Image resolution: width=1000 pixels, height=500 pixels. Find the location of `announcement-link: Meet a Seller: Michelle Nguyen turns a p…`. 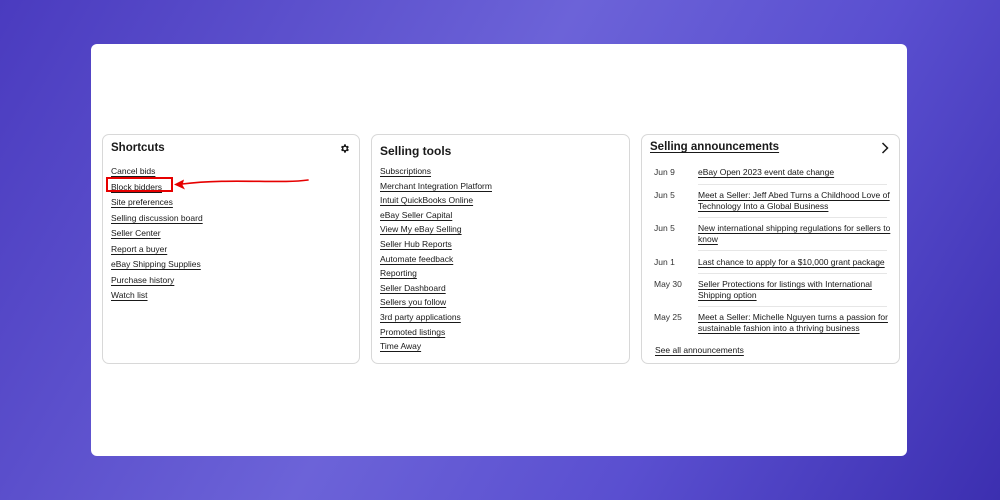

announcement-link: Meet a Seller: Michelle Nguyen turns a p… is located at coordinates (795, 323).